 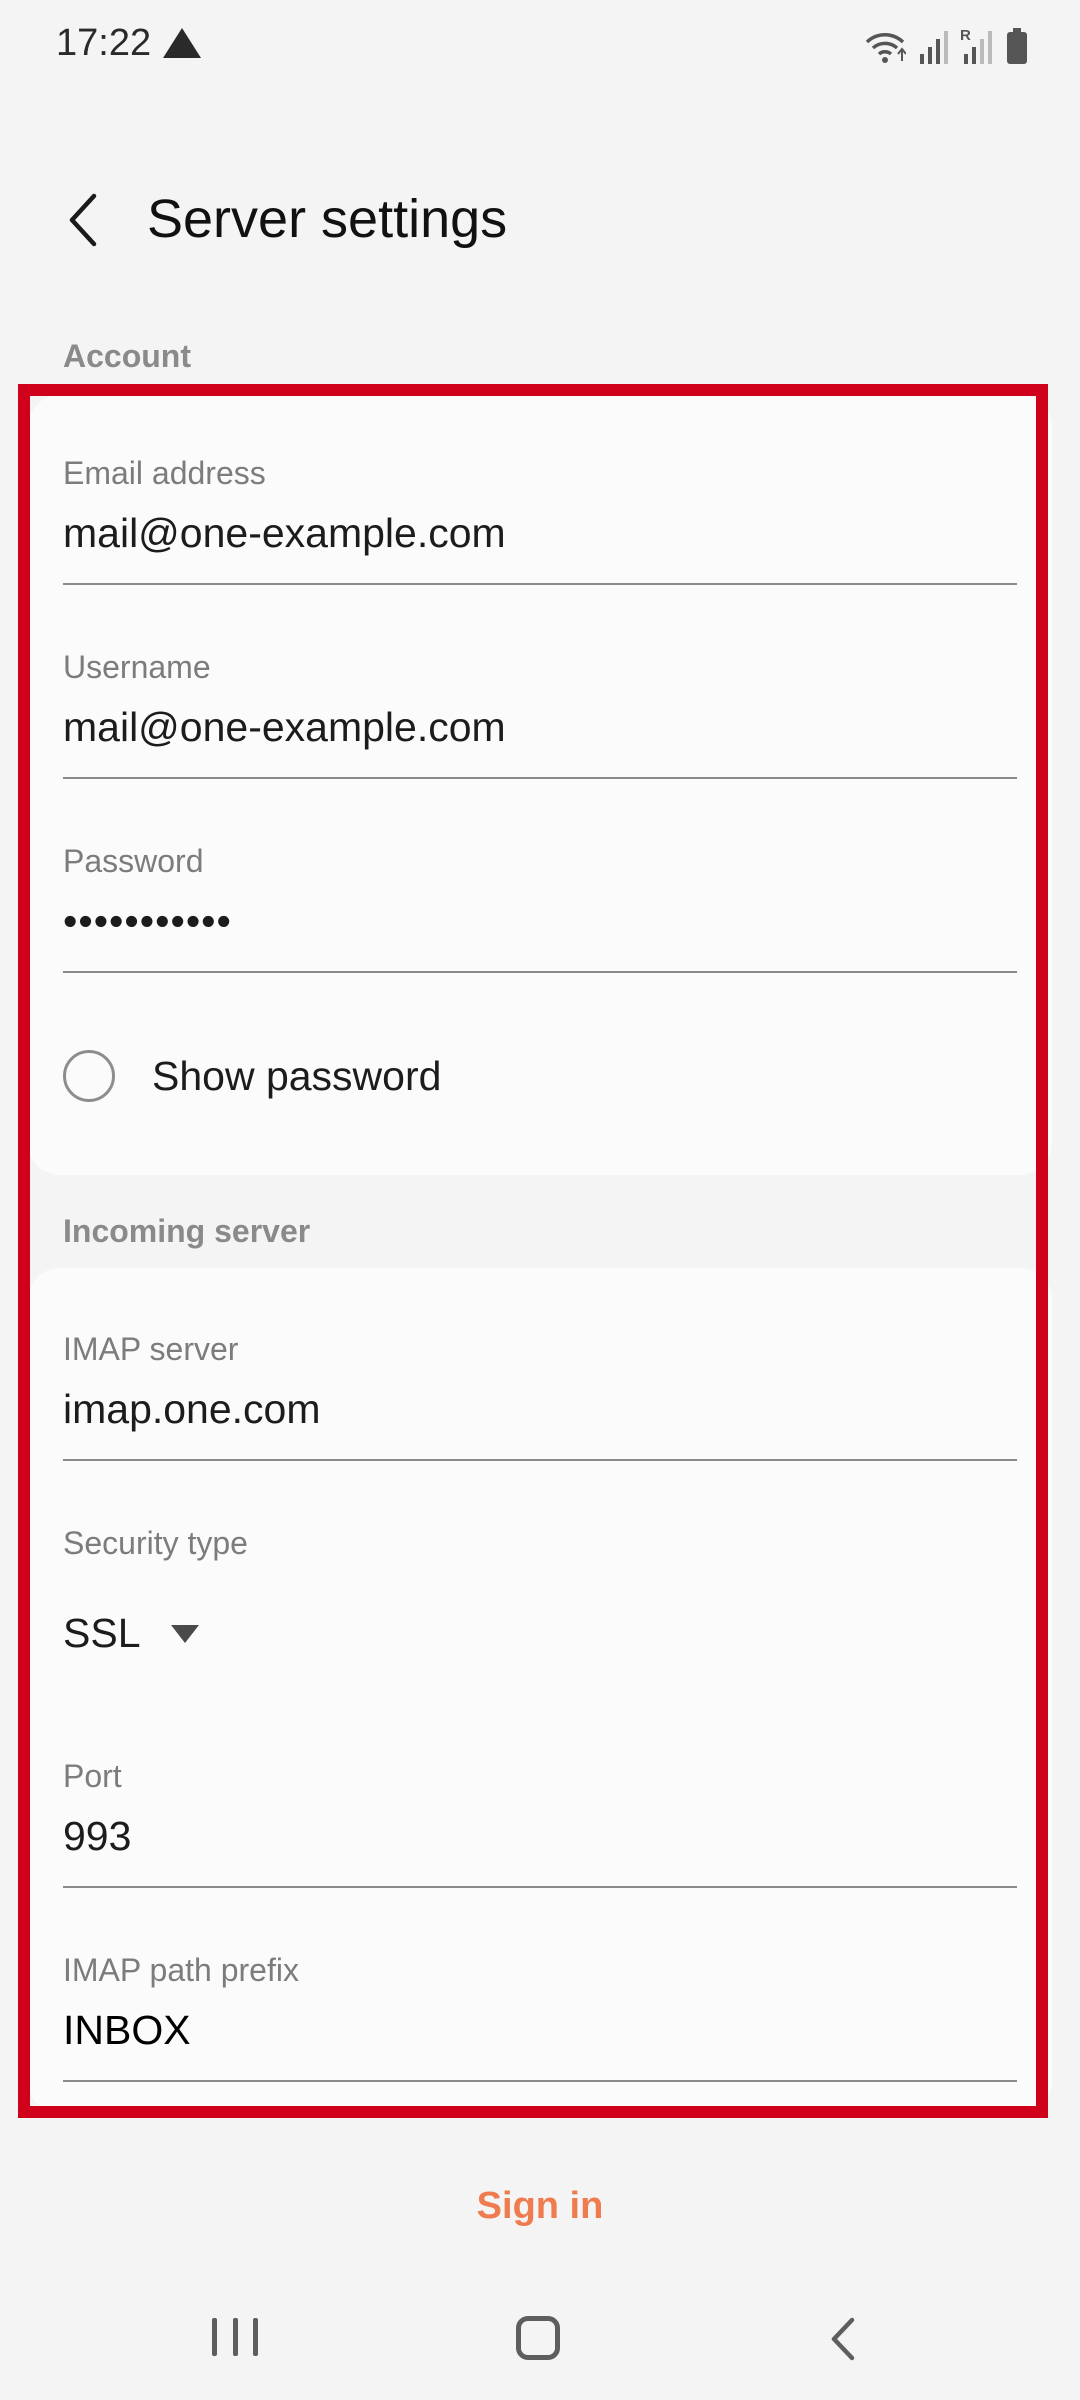 What do you see at coordinates (1017, 46) in the screenshot?
I see `battery-icon` at bounding box center [1017, 46].